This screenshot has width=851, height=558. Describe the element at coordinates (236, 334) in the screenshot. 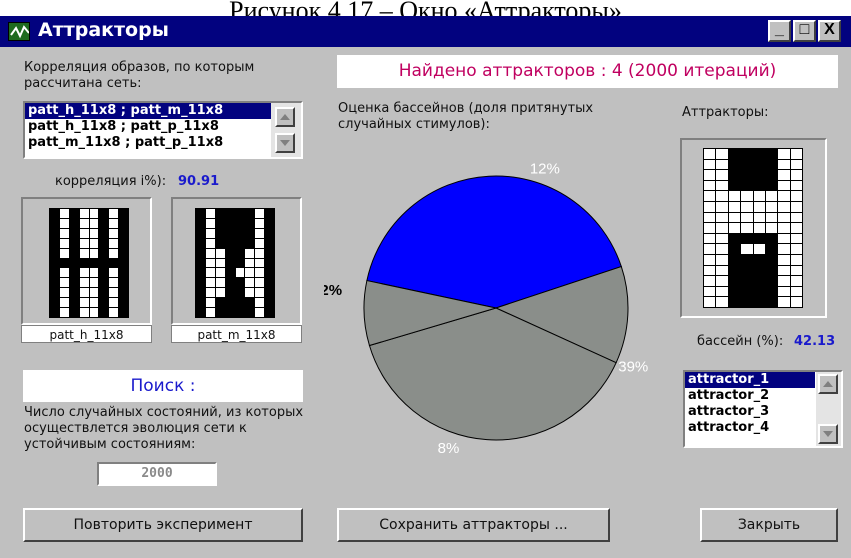

I see `pattern-b-name-box: patt_m_11x8` at that location.